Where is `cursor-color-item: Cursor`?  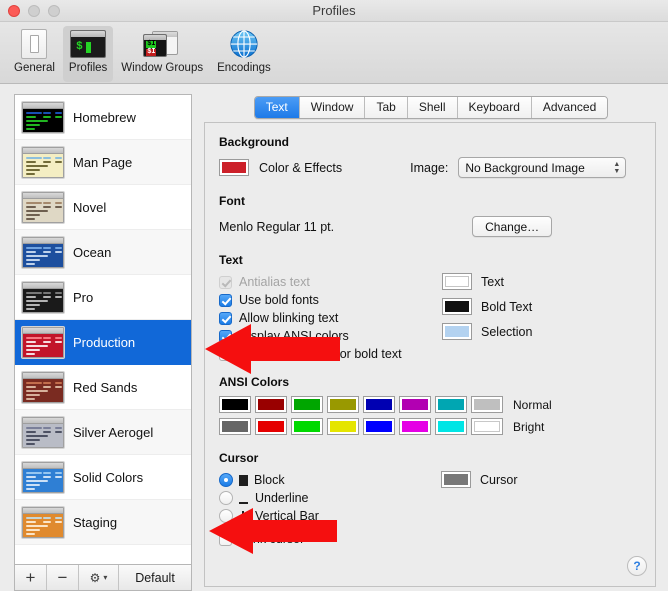
cursor-color-item: Cursor is located at coordinates (479, 479).